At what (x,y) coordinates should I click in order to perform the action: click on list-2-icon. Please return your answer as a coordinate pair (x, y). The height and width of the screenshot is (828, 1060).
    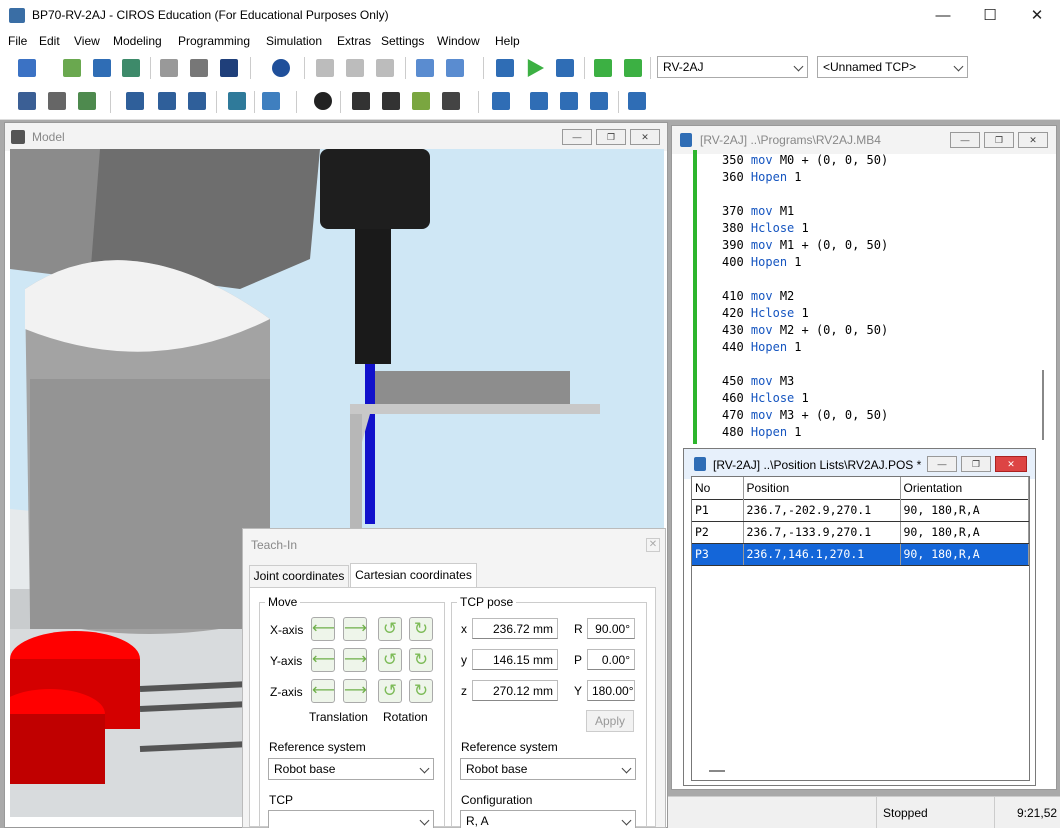
    Looking at the image, I should click on (569, 101).